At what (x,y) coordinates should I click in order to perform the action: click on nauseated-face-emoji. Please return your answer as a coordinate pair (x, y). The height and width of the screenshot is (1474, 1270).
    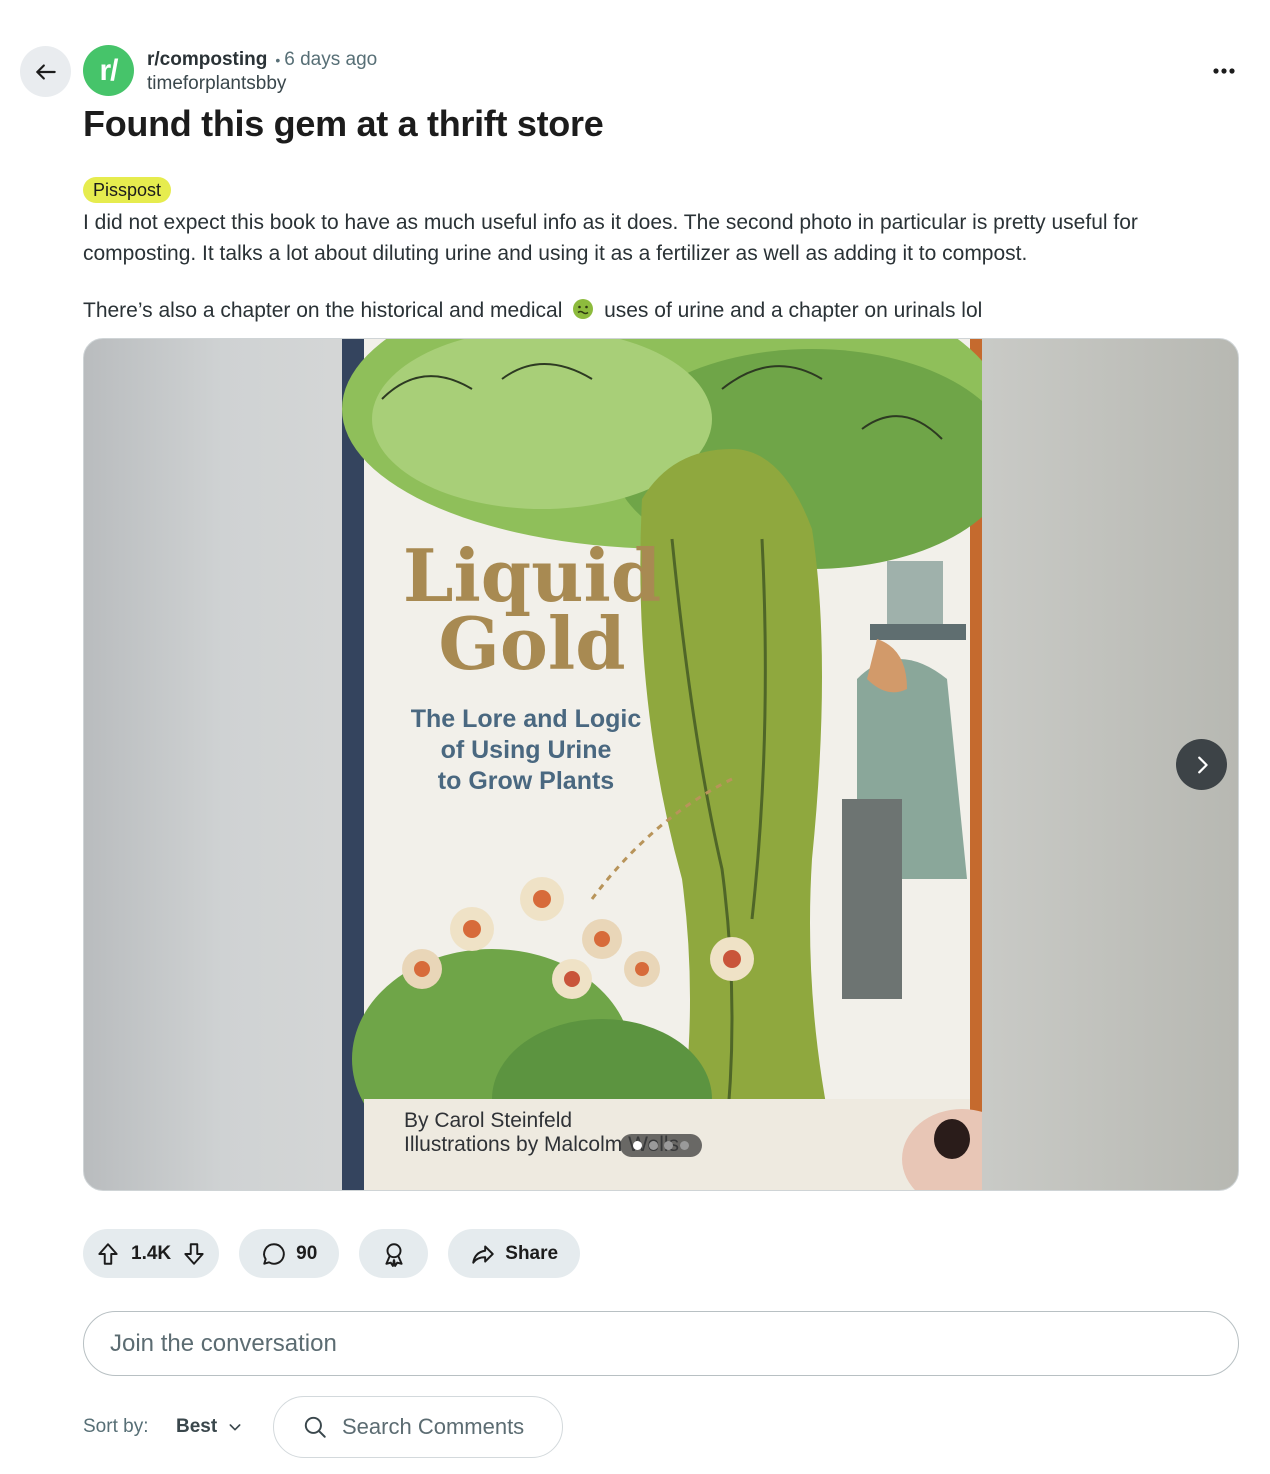
    Looking at the image, I should click on (583, 309).